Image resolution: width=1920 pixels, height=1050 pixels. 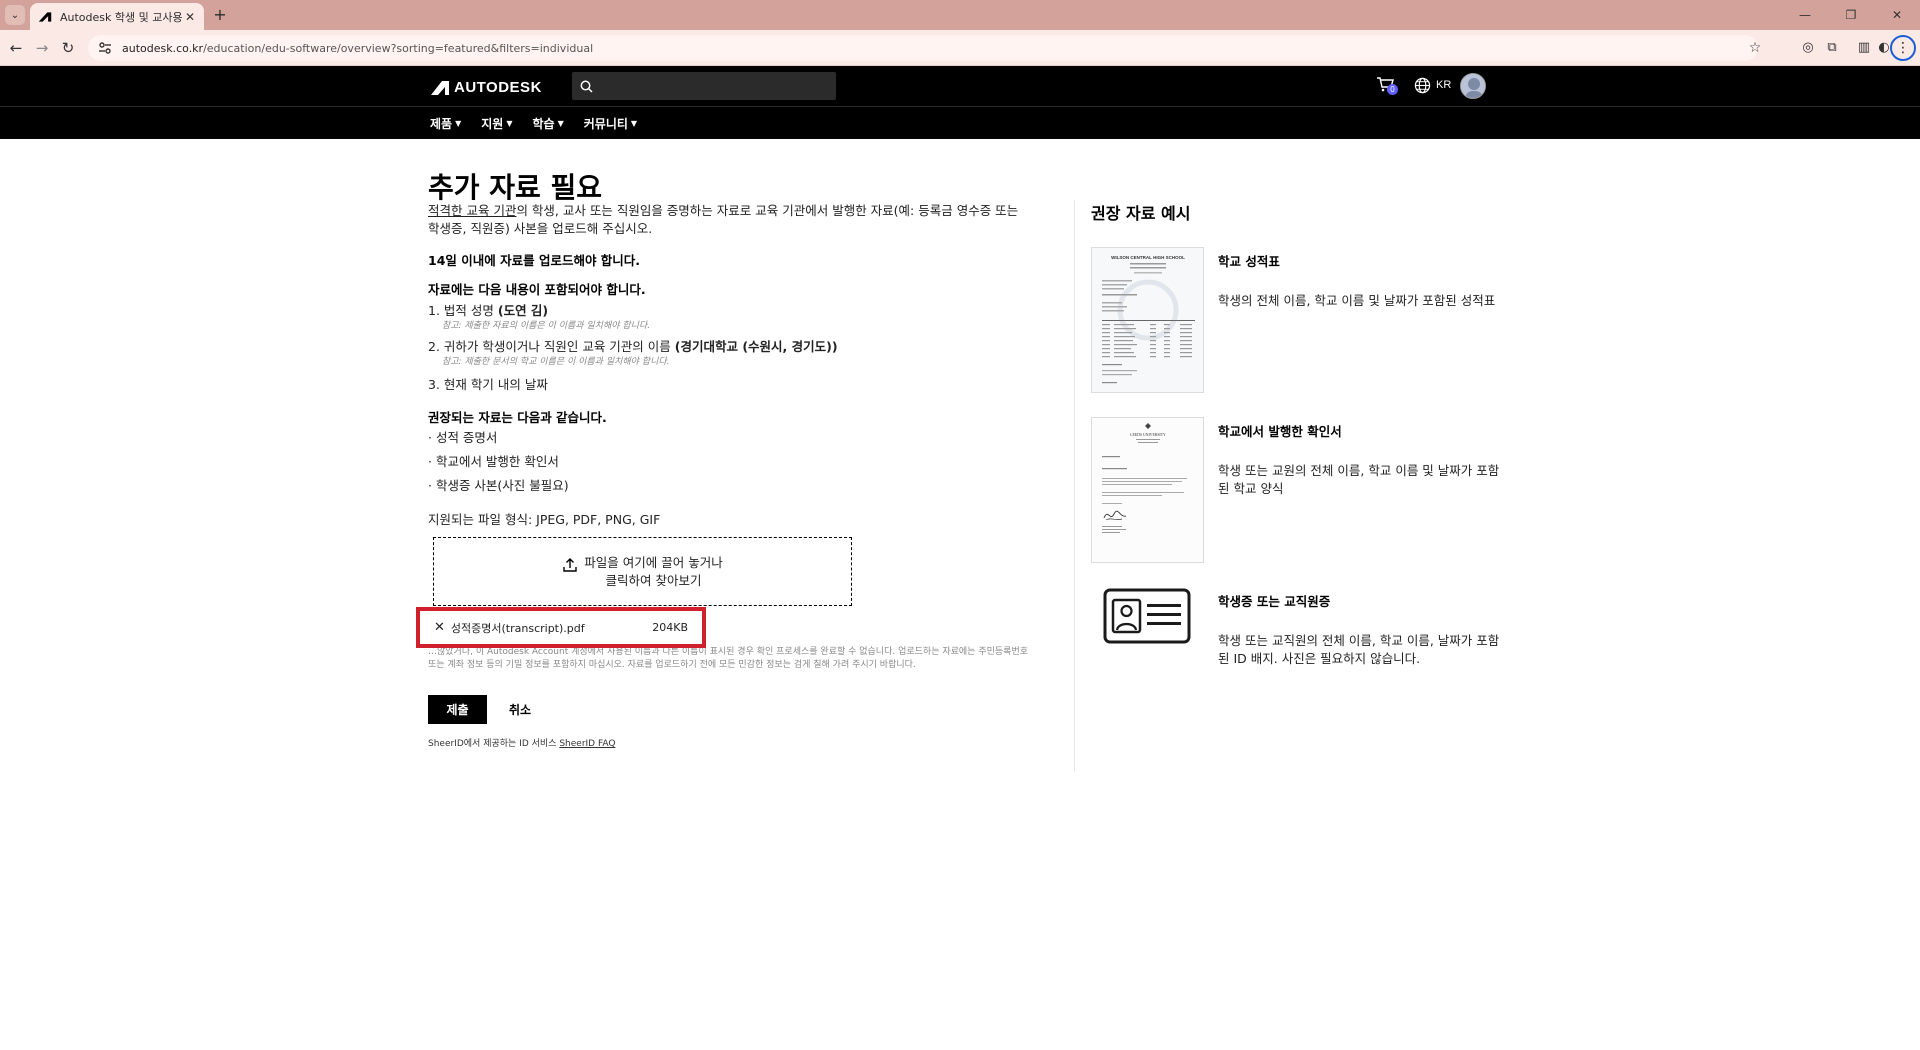 What do you see at coordinates (605, 124) in the screenshot?
I see `nav-community-label: 커뮤니티` at bounding box center [605, 124].